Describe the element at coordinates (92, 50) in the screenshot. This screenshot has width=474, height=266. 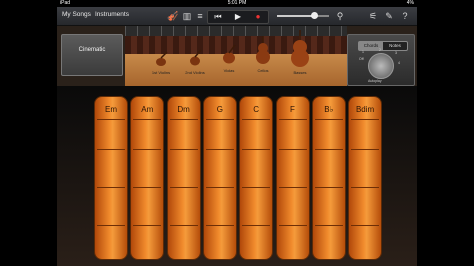
I see `instrument-name: Cinematic` at that location.